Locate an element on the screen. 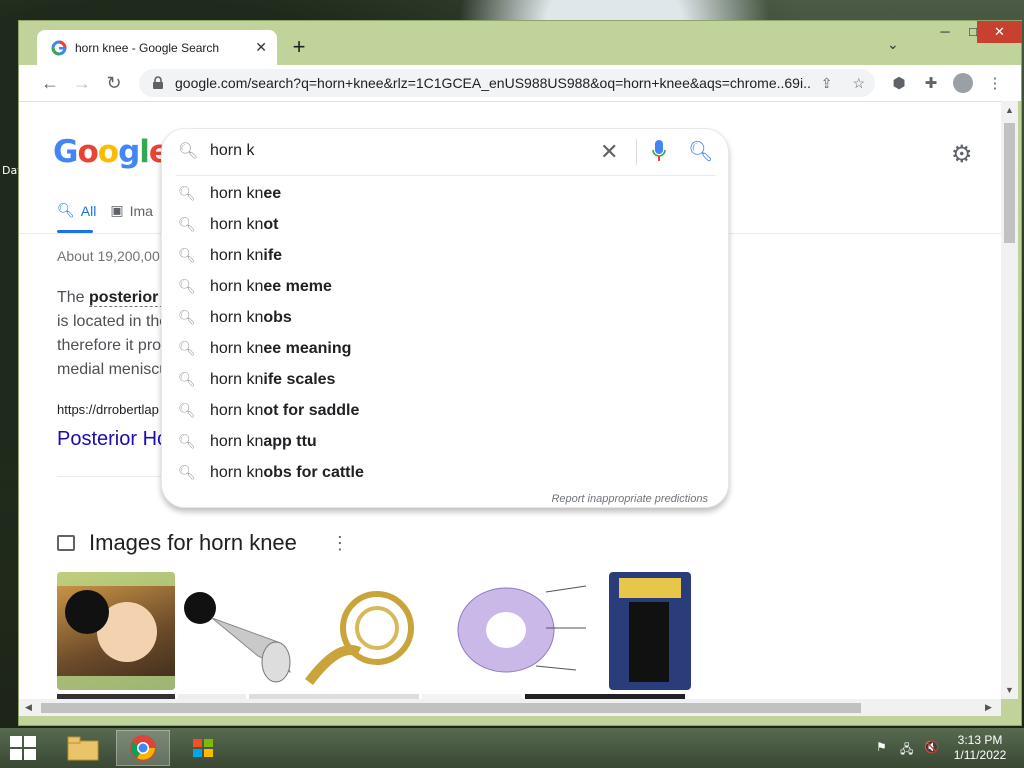 Image resolution: width=1024 pixels, height=768 pixels. suggestion-typed: horn kn is located at coordinates (237, 379).